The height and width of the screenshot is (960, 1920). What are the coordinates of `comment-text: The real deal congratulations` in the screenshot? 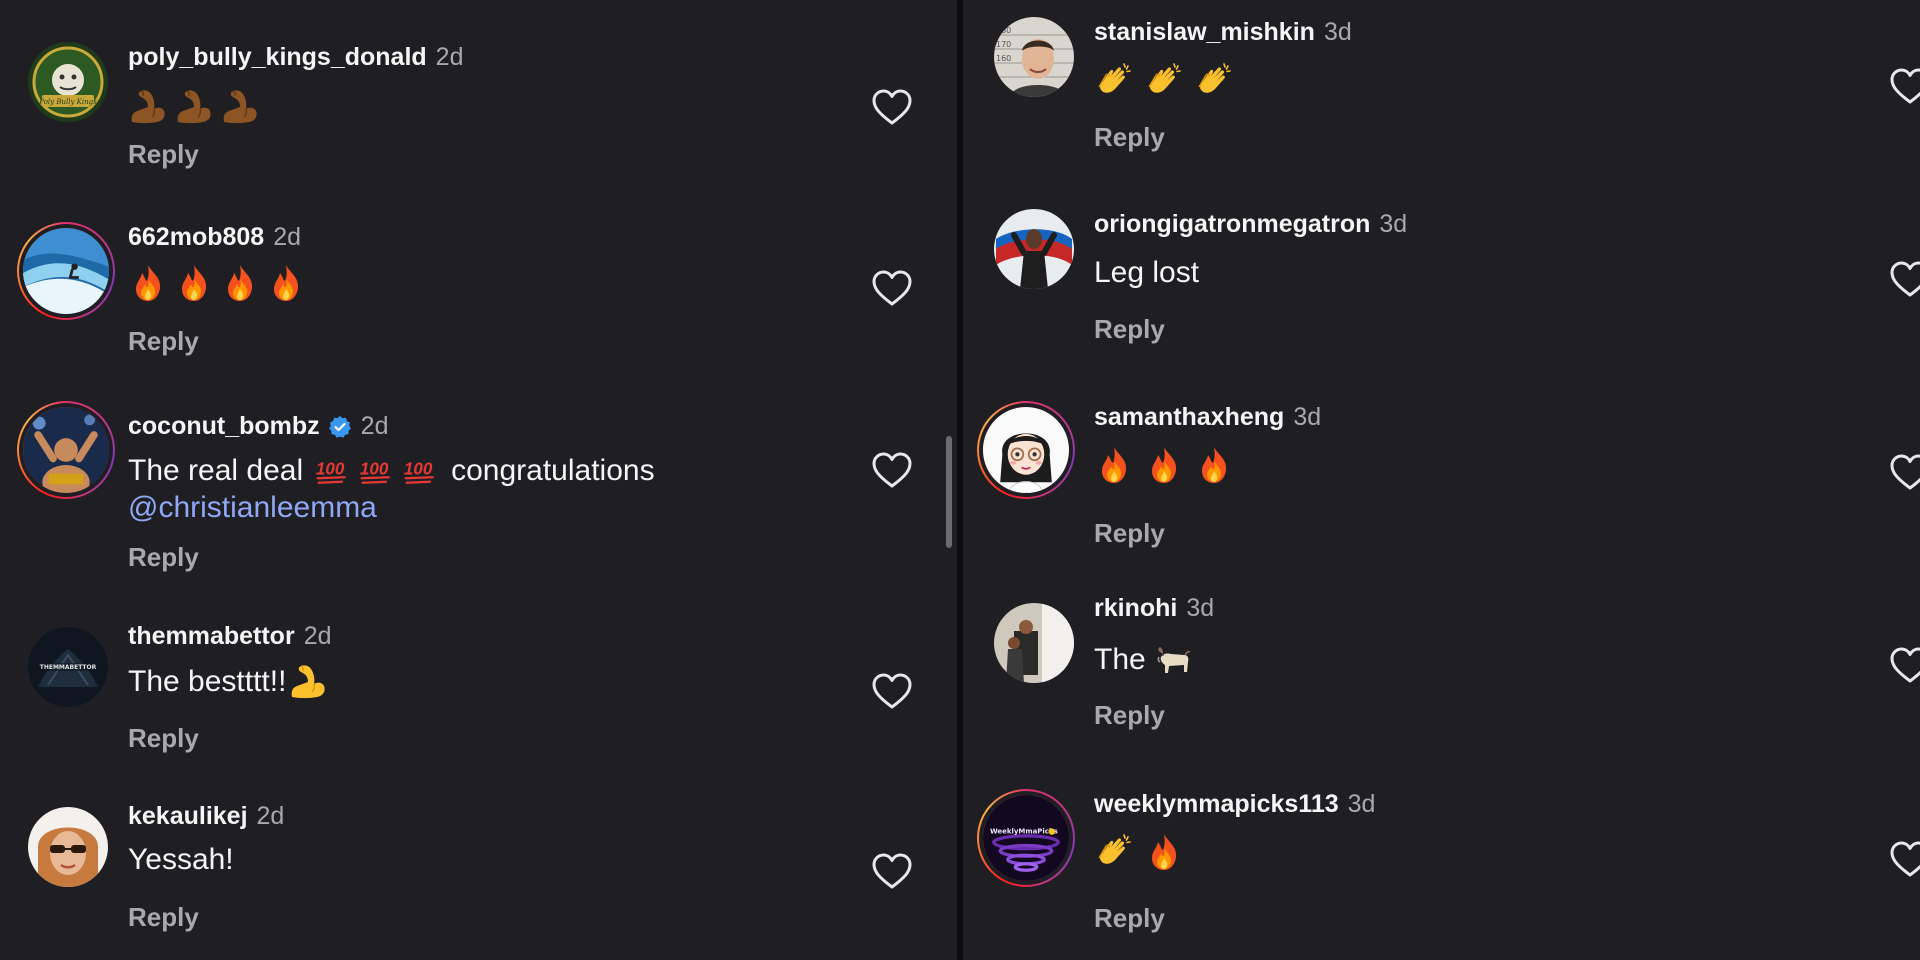 It's located at (391, 470).